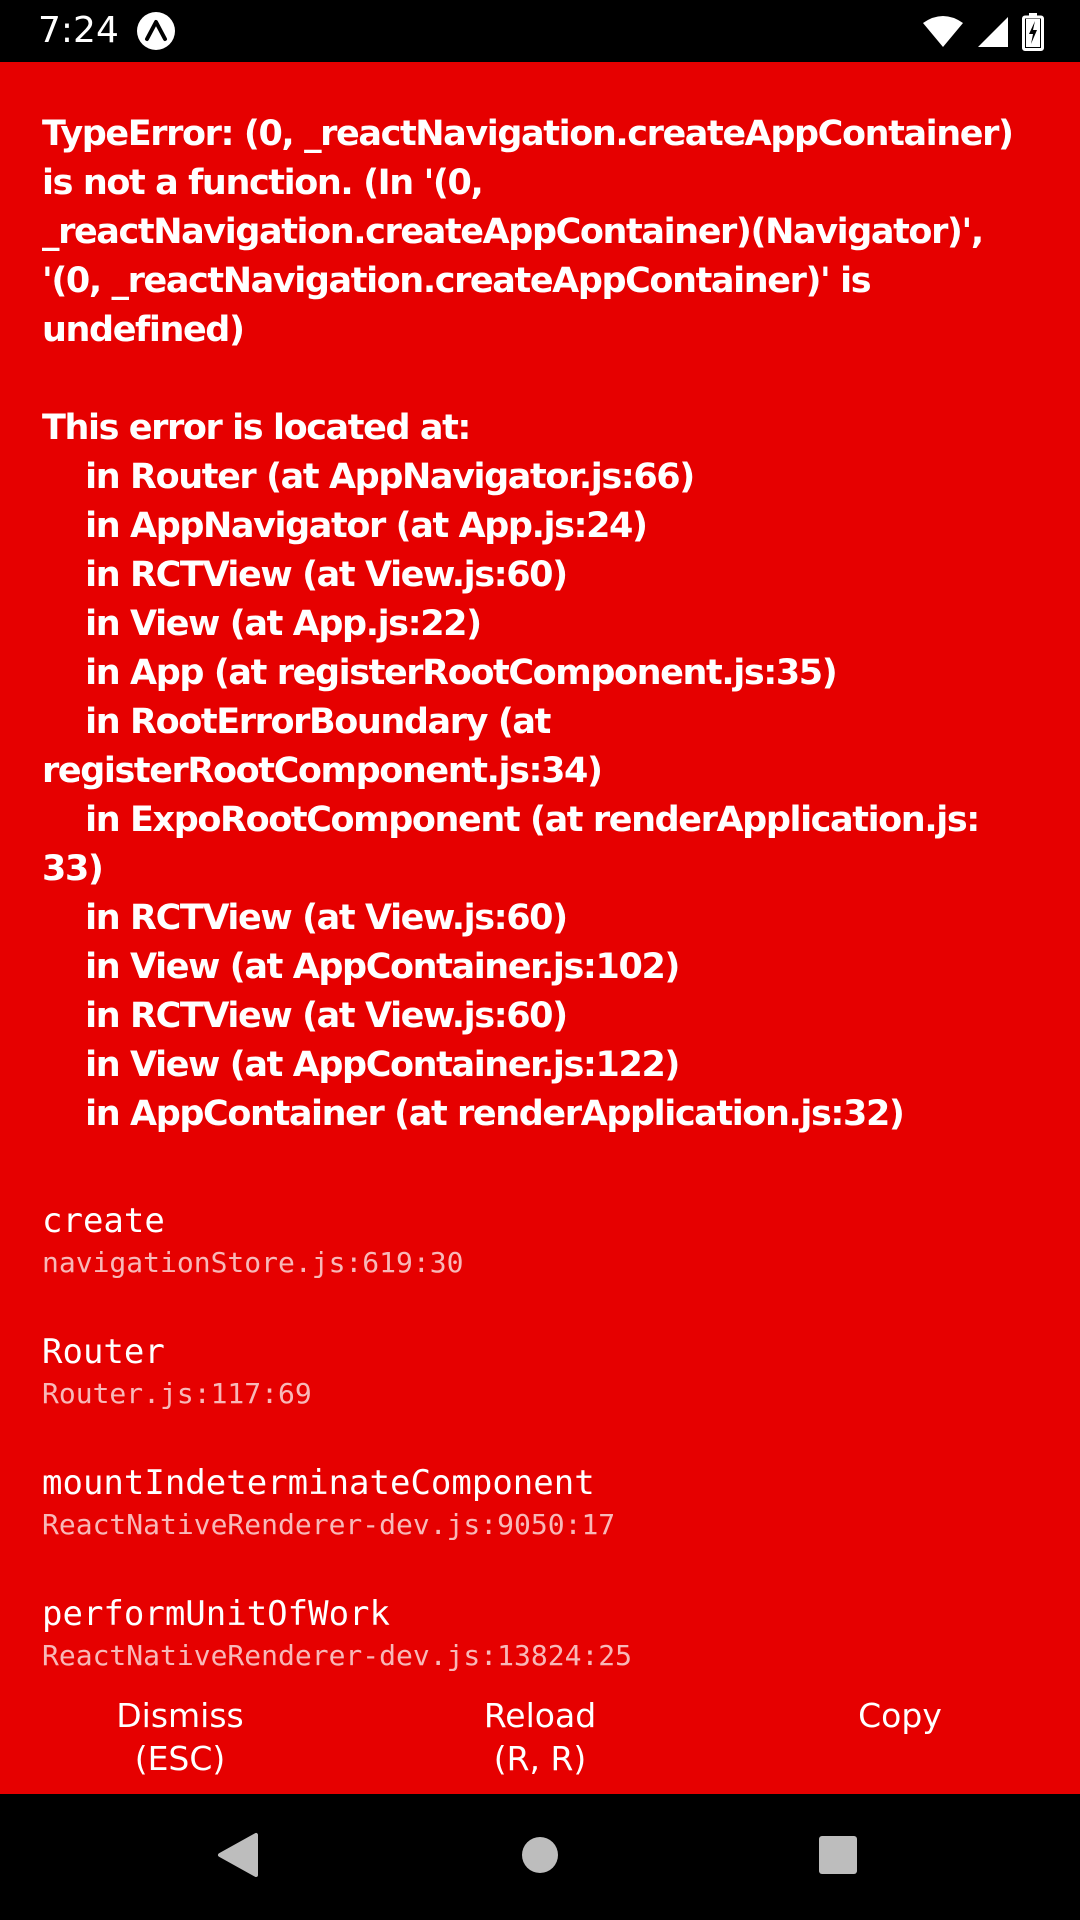 The width and height of the screenshot is (1080, 1920). I want to click on action-button-bar: Dismiss (ESC) Reload (R, R) Copy, so click(540, 1737).